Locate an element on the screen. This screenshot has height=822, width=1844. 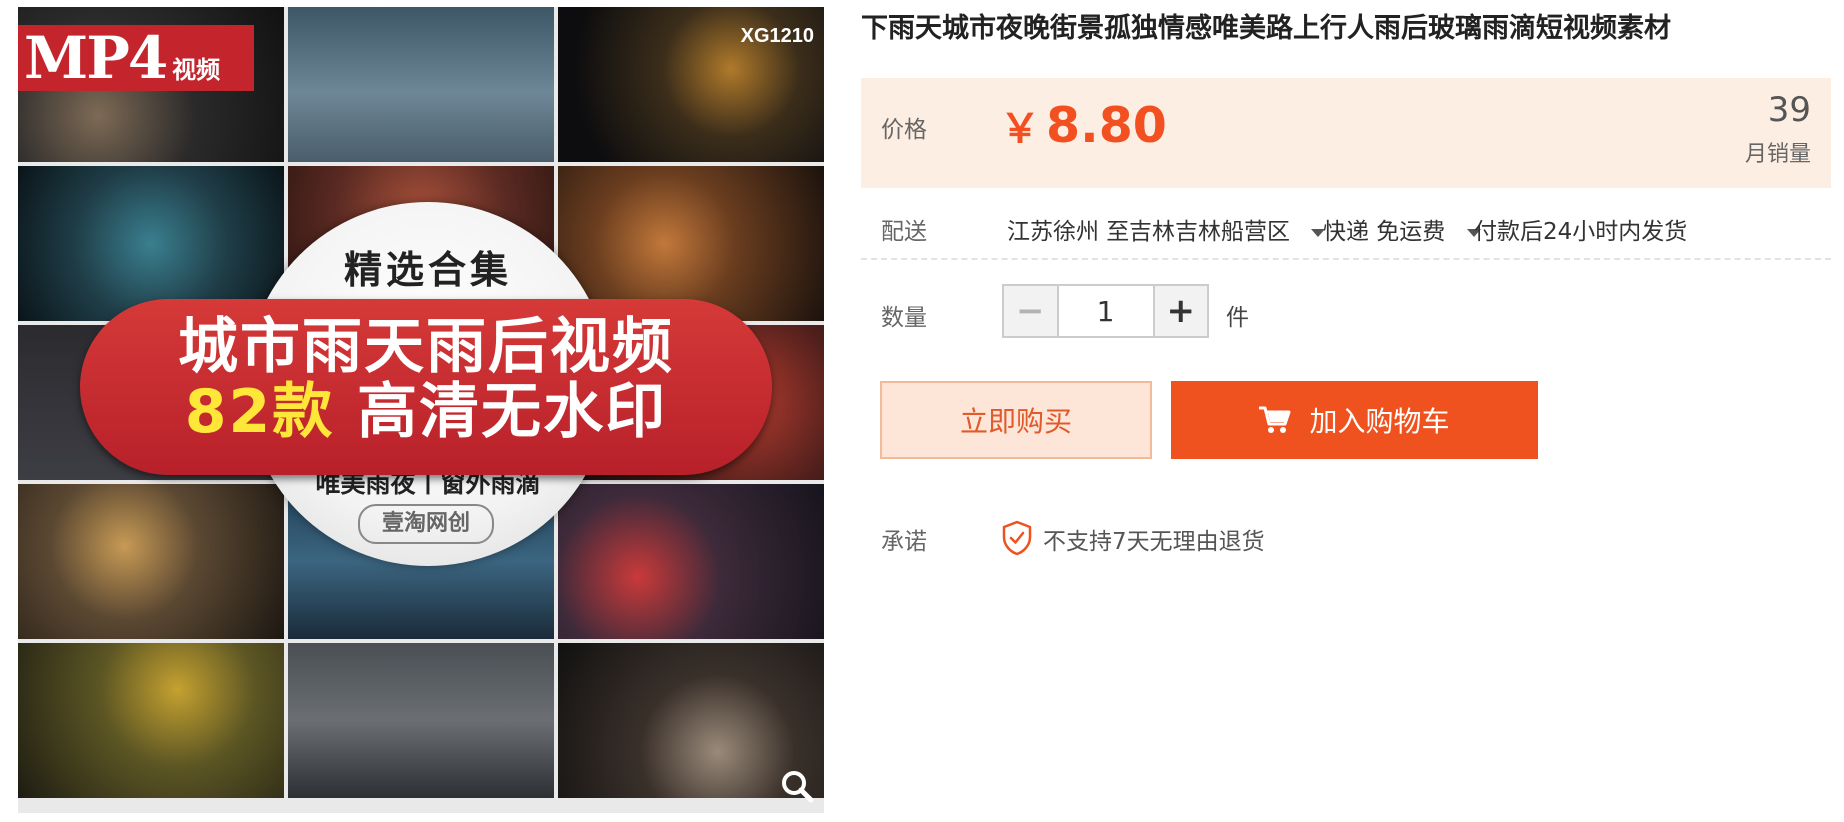
ship-time: 付款后24小时内发货 is located at coordinates (1581, 232).